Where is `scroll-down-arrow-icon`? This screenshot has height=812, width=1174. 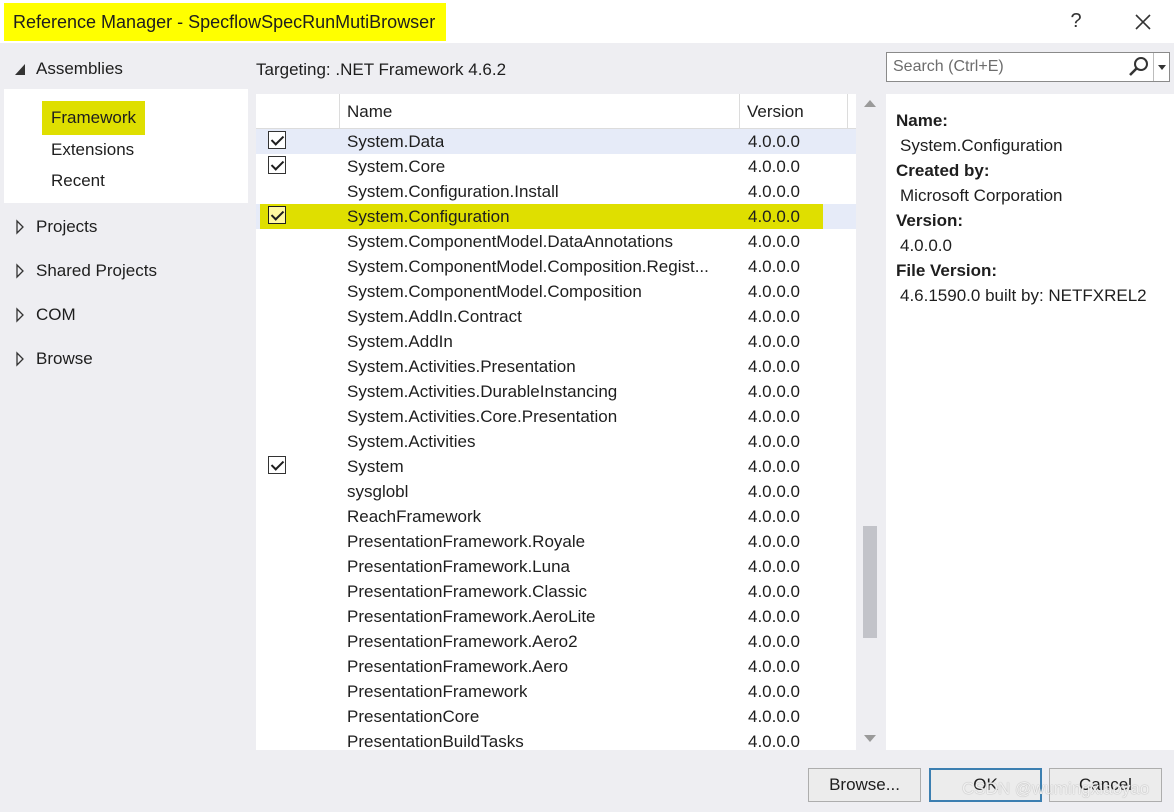
scroll-down-arrow-icon is located at coordinates (870, 738).